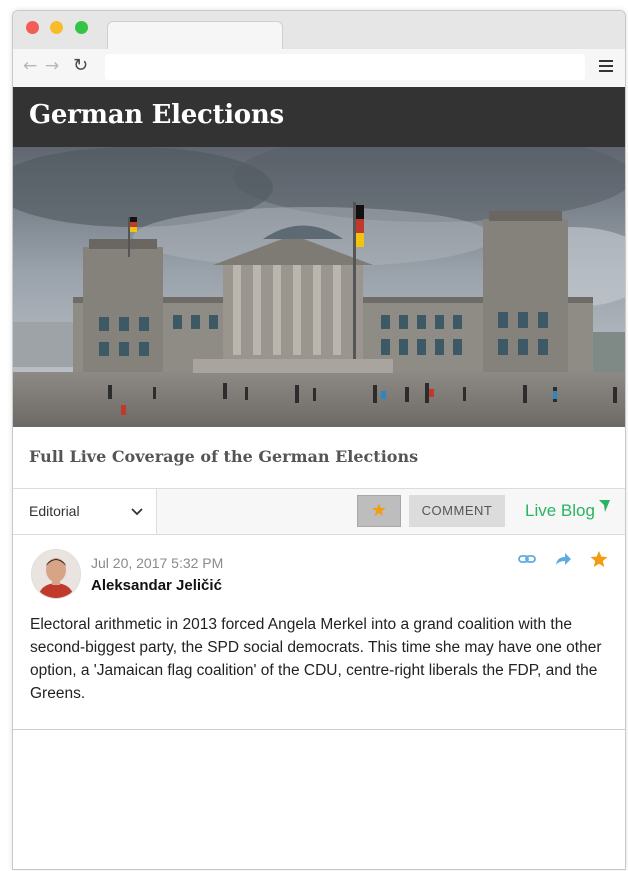 The height and width of the screenshot is (871, 628). I want to click on minimize-window-button, so click(56, 27).